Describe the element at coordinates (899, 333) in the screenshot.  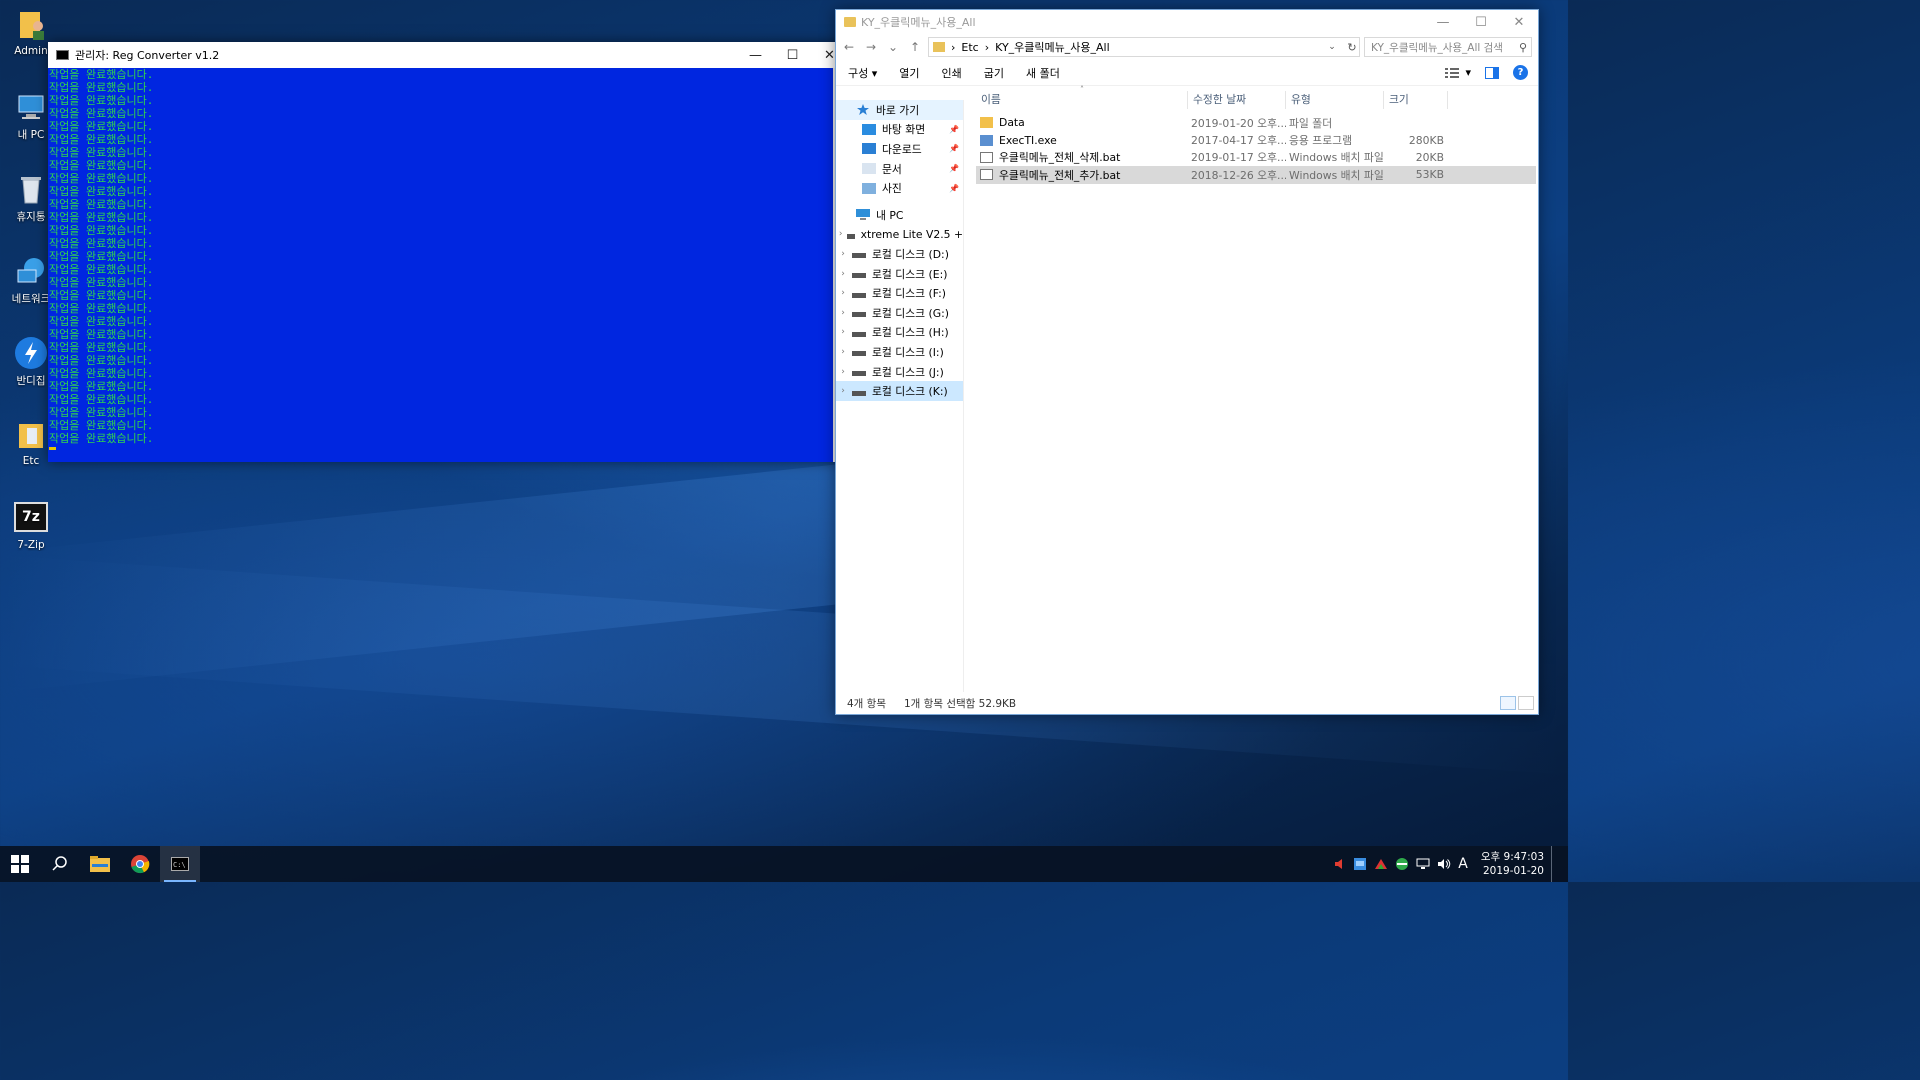
I see `nav-drive-item: › 로컬 디스크 (H:)` at that location.